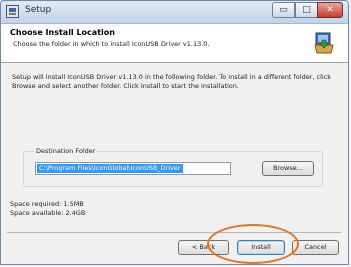  What do you see at coordinates (47, 204) in the screenshot?
I see `space-required: Space required: 1.5MB` at bounding box center [47, 204].